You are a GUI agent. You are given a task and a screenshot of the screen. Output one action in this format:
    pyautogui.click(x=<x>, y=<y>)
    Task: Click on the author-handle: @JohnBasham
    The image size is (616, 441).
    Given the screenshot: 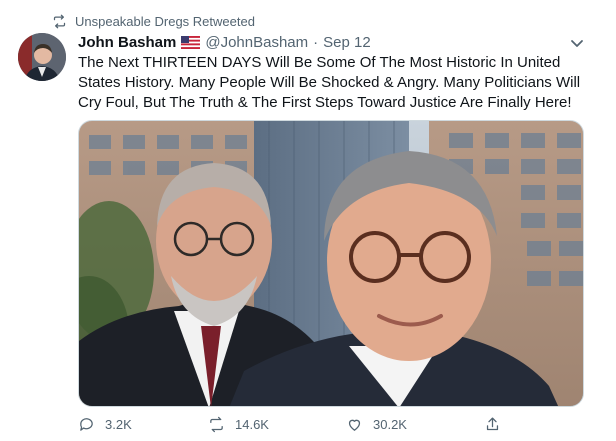 What is the action you would take?
    pyautogui.click(x=256, y=42)
    